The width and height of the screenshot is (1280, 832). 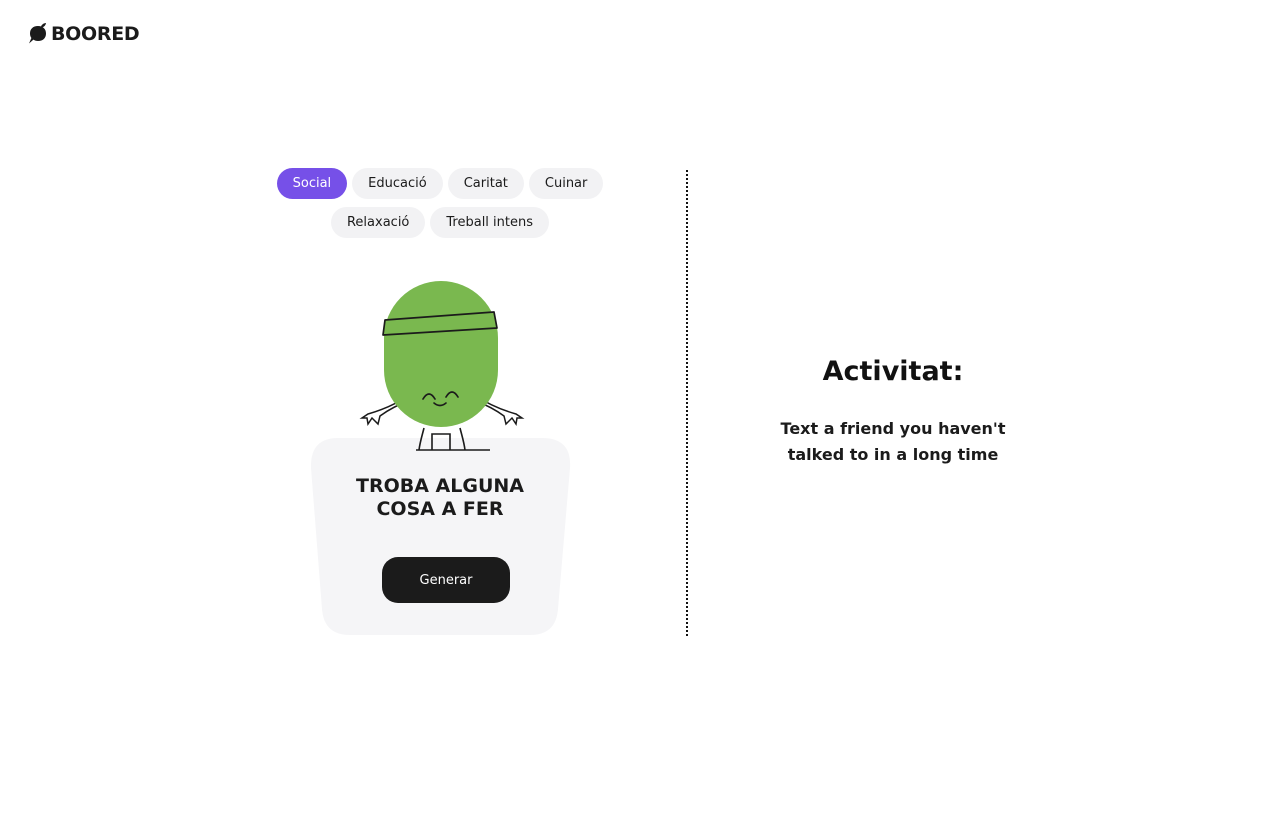 What do you see at coordinates (440, 486) in the screenshot?
I see `card-title-line1: TROBA ALGUNA` at bounding box center [440, 486].